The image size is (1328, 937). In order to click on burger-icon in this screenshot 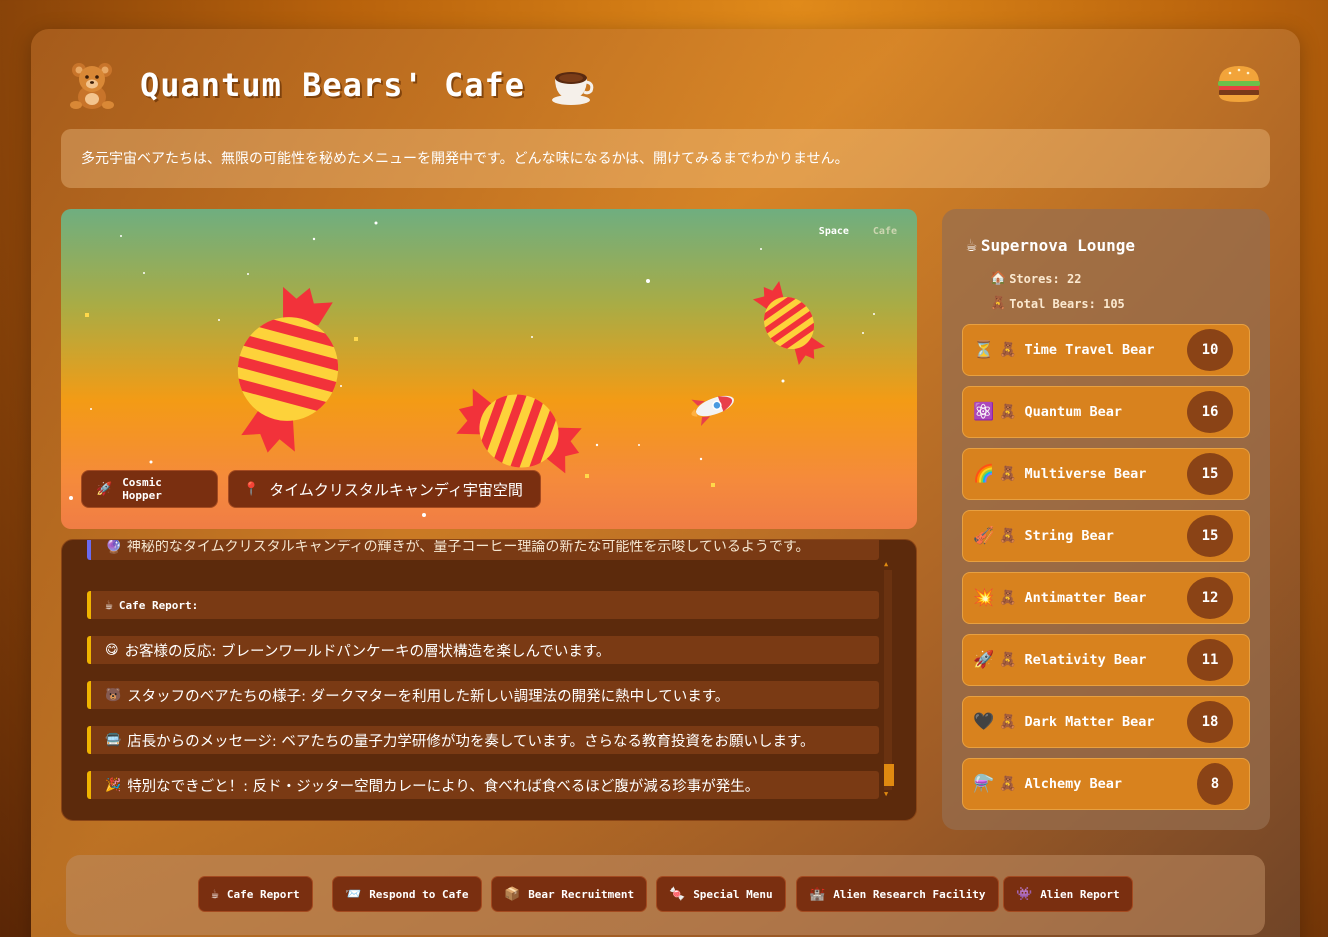, I will do `click(1239, 84)`.